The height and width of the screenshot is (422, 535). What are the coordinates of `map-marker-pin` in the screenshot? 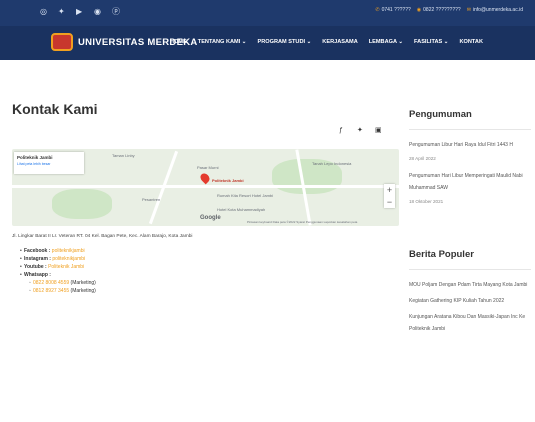 It's located at (205, 178).